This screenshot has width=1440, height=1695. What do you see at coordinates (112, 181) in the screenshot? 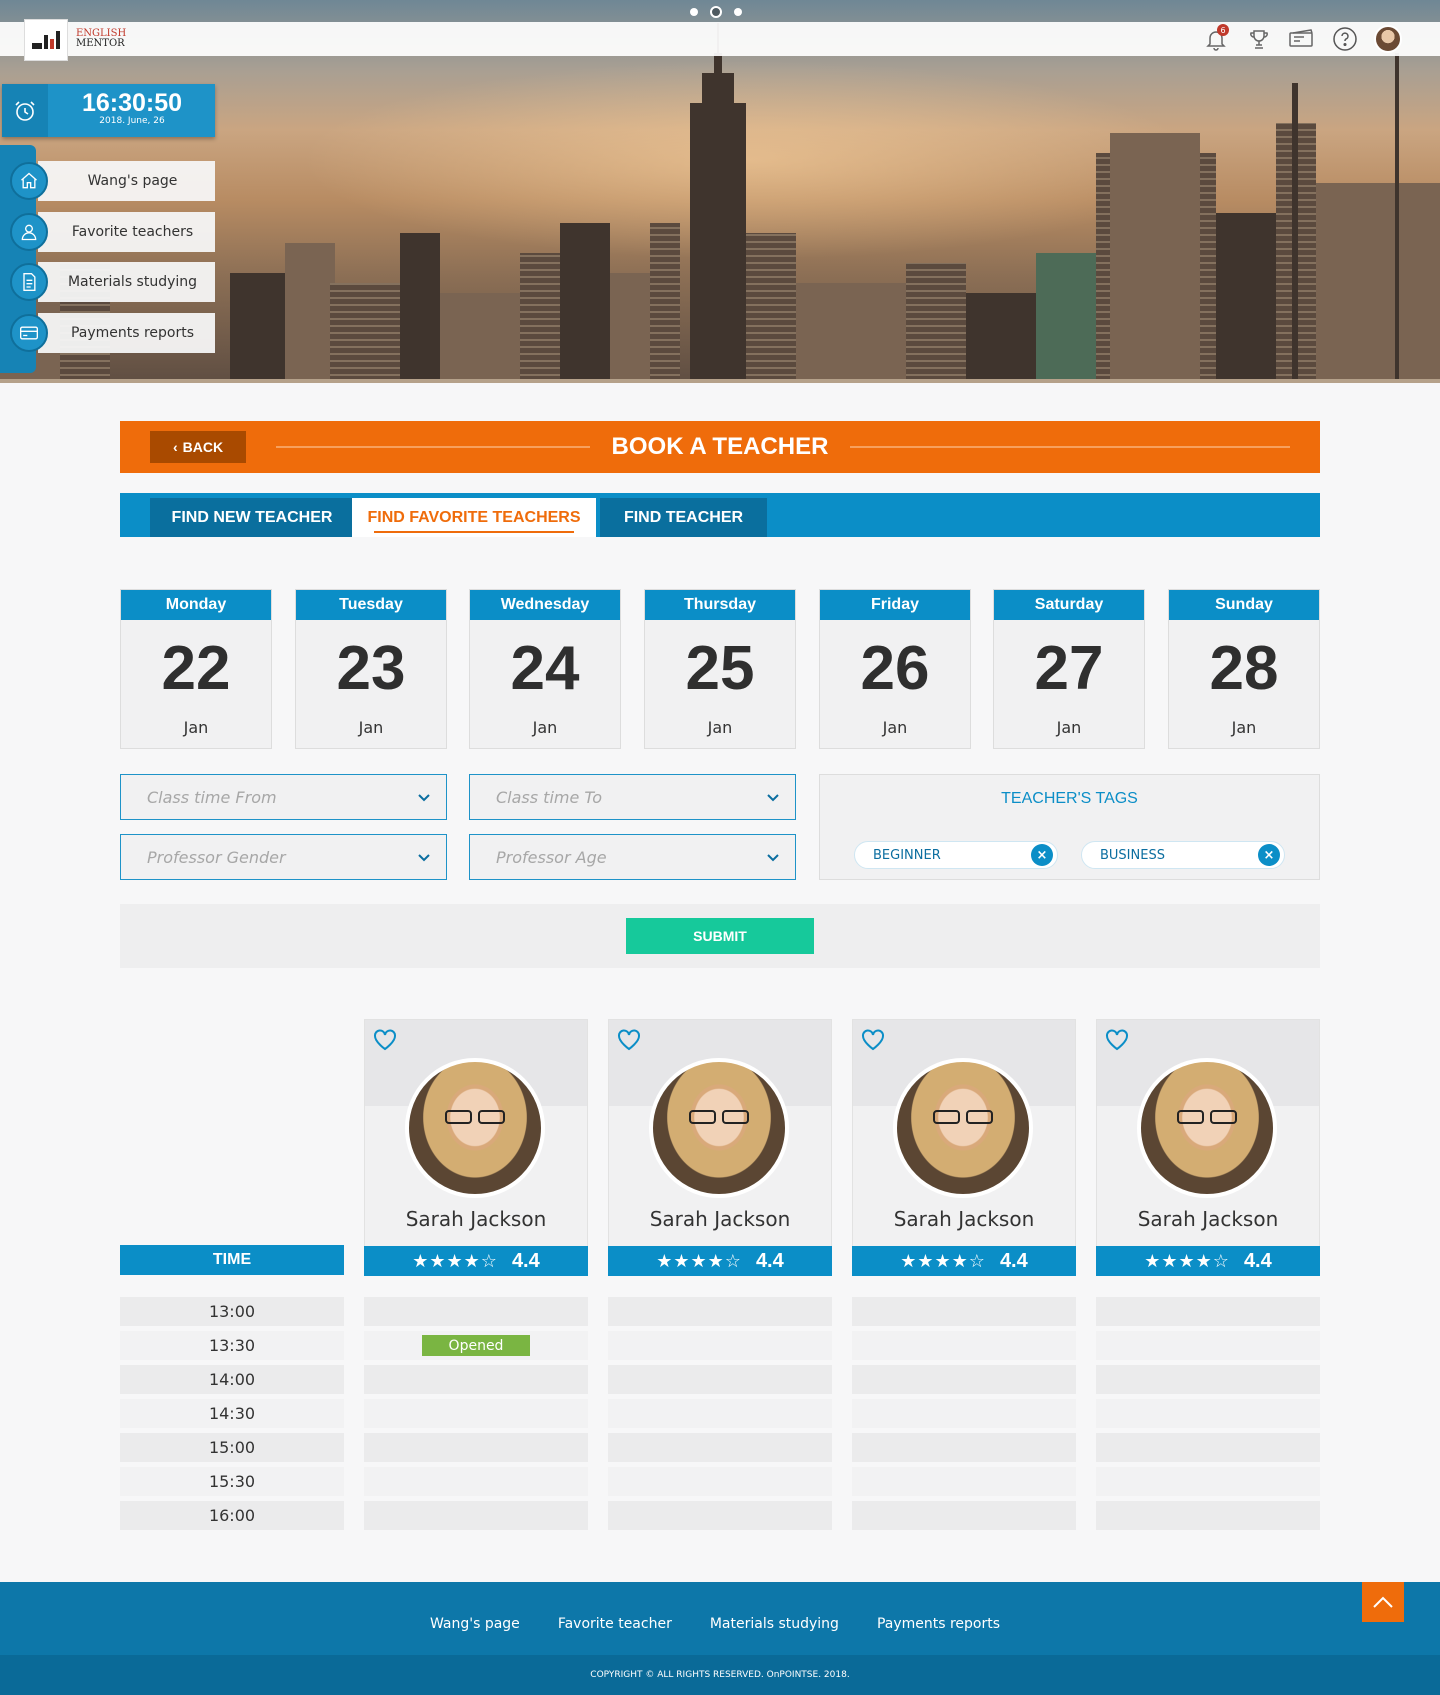
I see `sidebar-item-wangs-page: Wang's page` at bounding box center [112, 181].